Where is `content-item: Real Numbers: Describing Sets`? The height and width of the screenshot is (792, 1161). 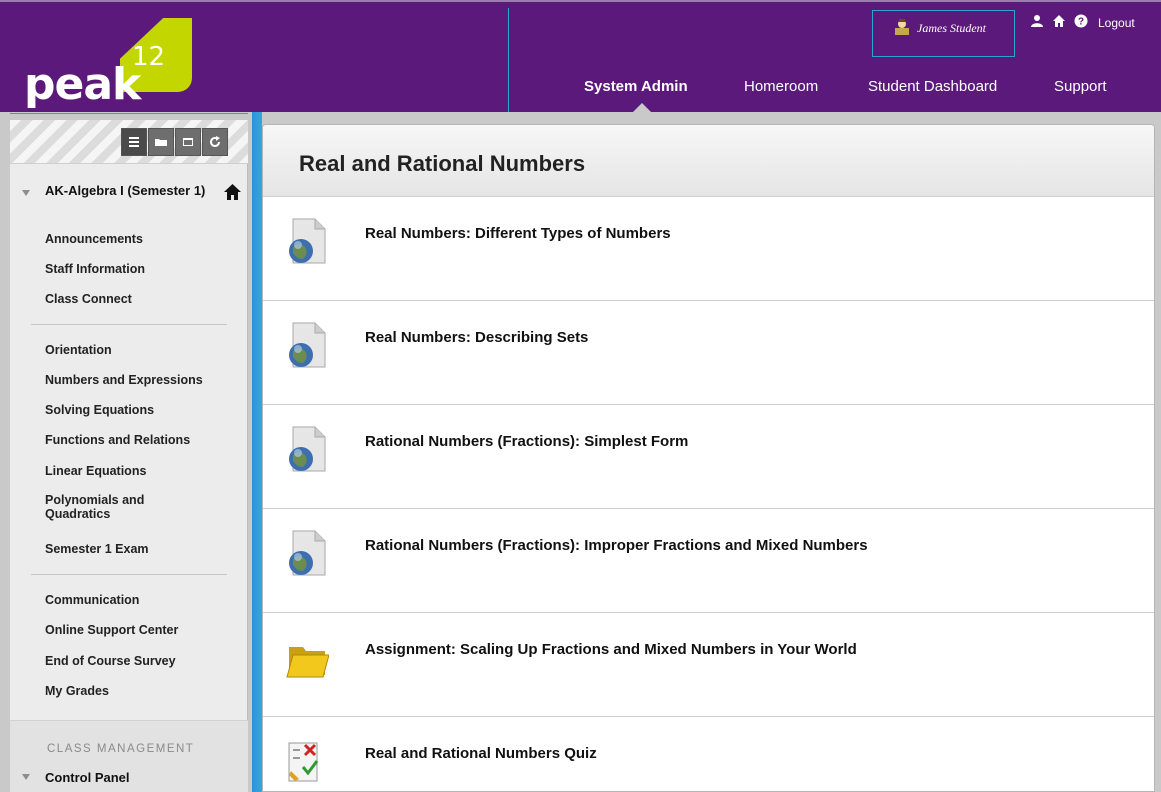 content-item: Real Numbers: Describing Sets is located at coordinates (708, 353).